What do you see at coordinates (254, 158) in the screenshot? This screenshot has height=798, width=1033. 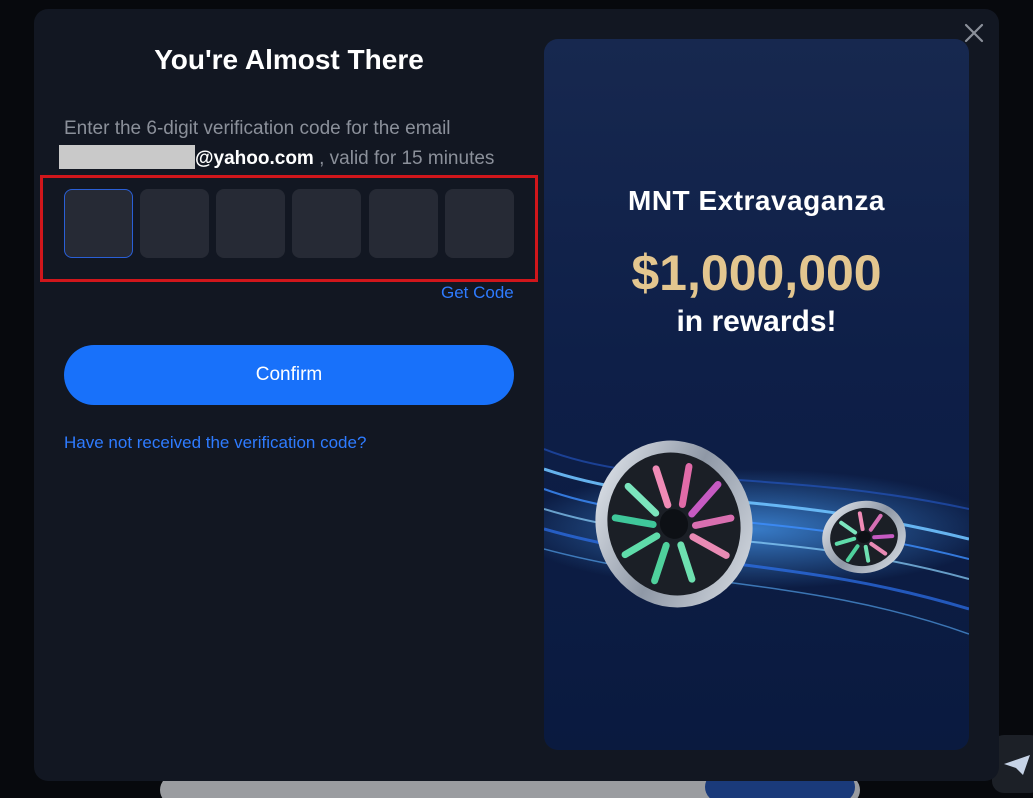 I see `email-domain: @yahoo.com` at bounding box center [254, 158].